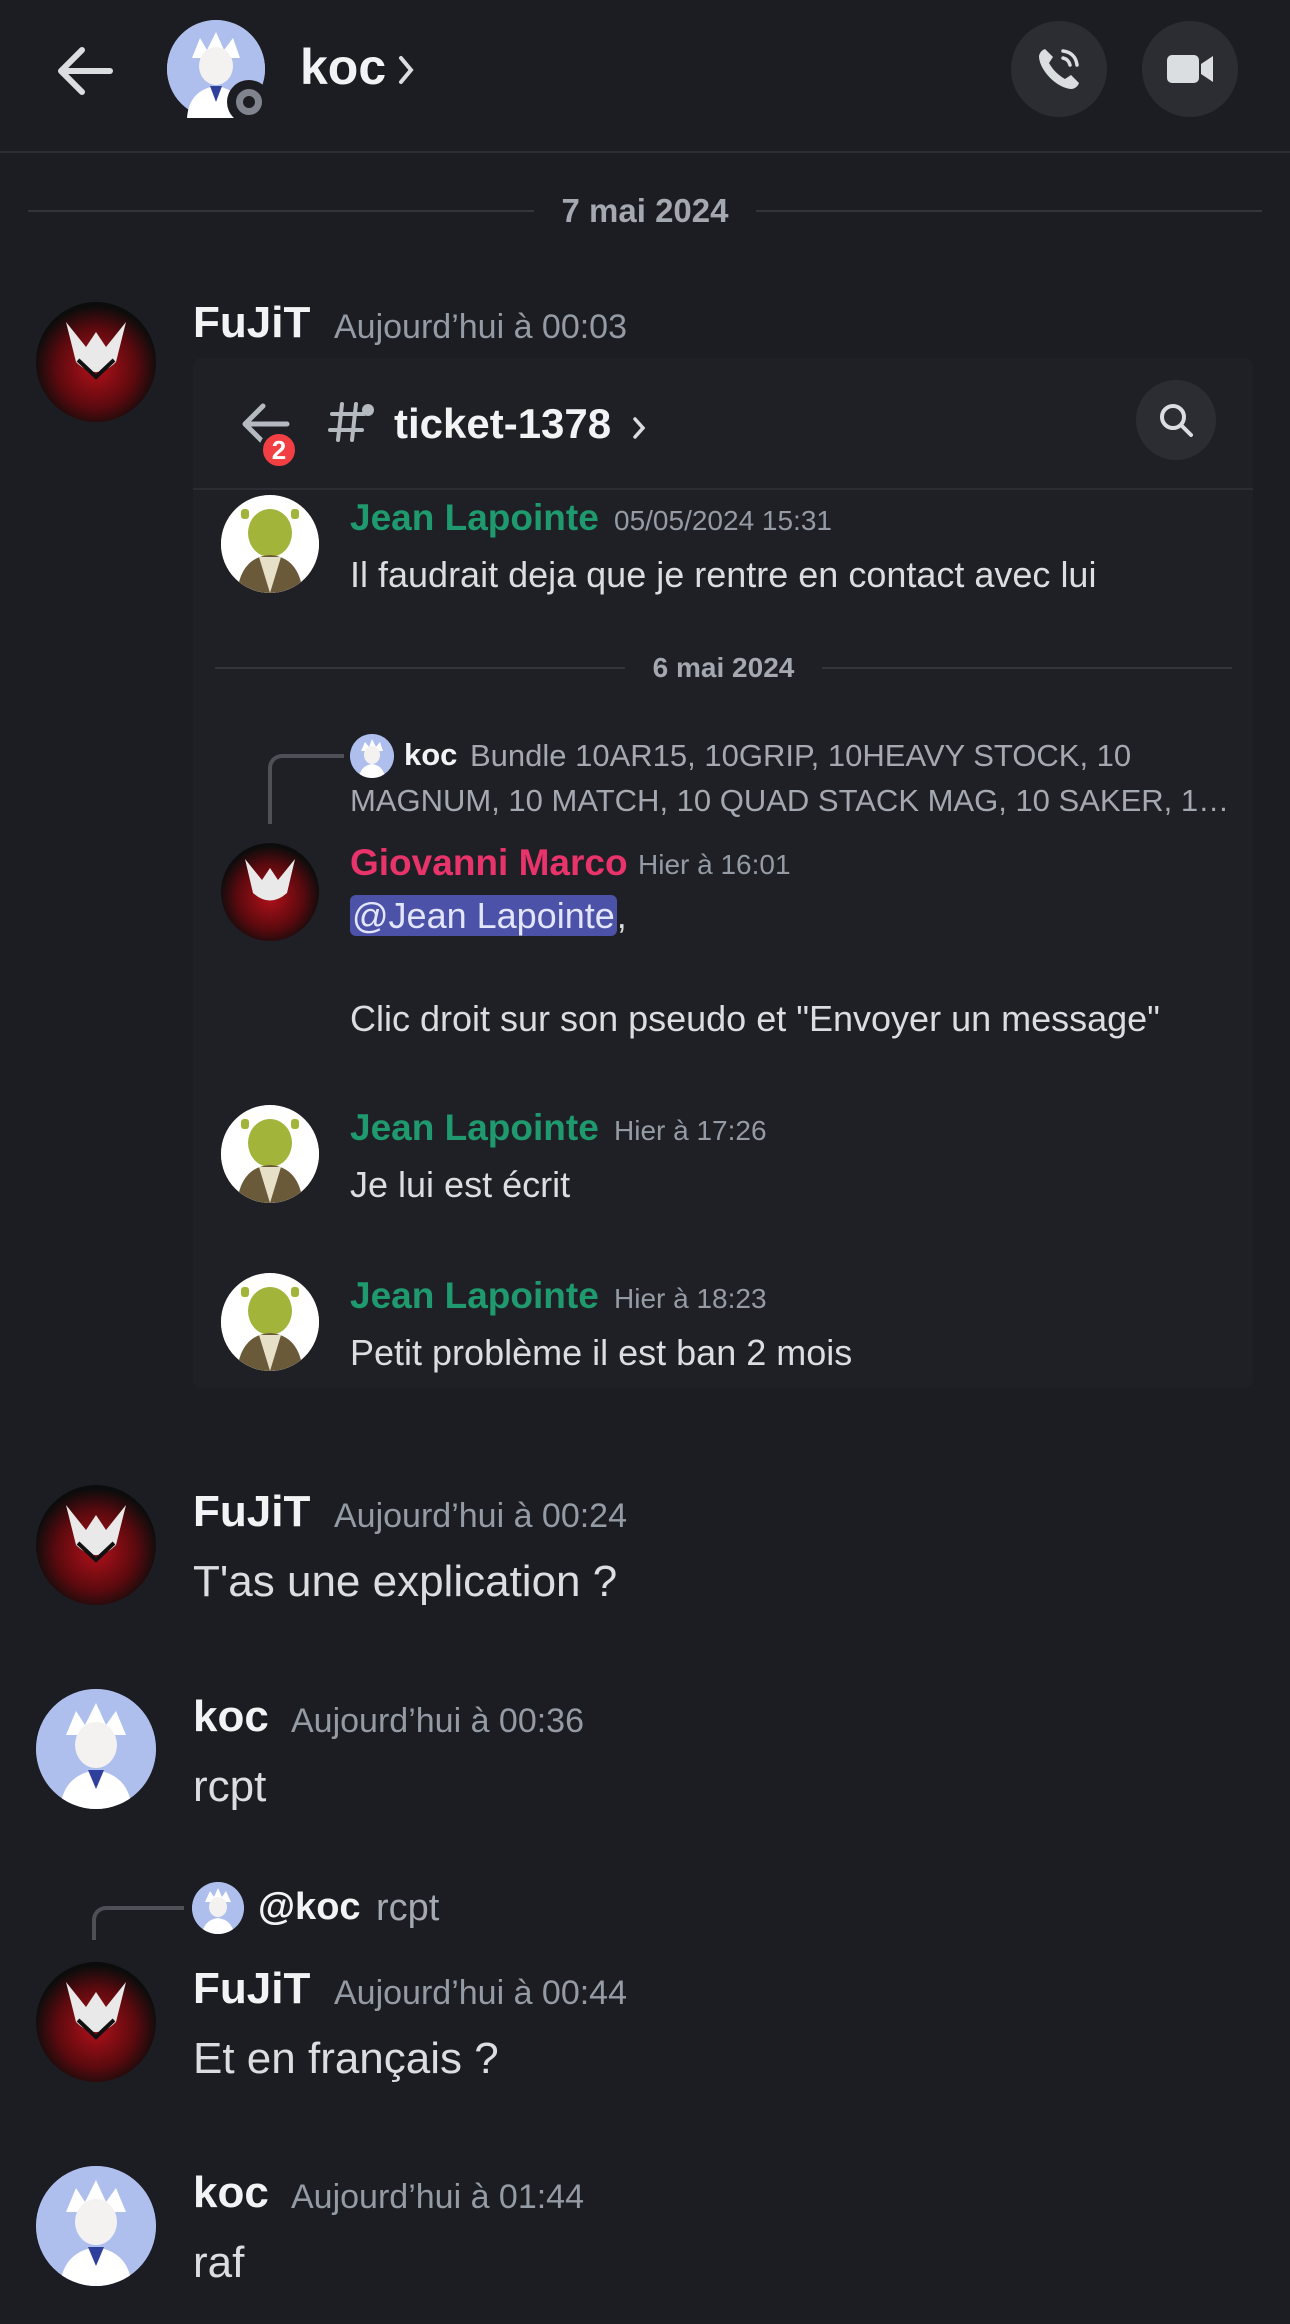 Image resolution: width=1290 pixels, height=2324 pixels. I want to click on unread-badge: 2, so click(279, 450).